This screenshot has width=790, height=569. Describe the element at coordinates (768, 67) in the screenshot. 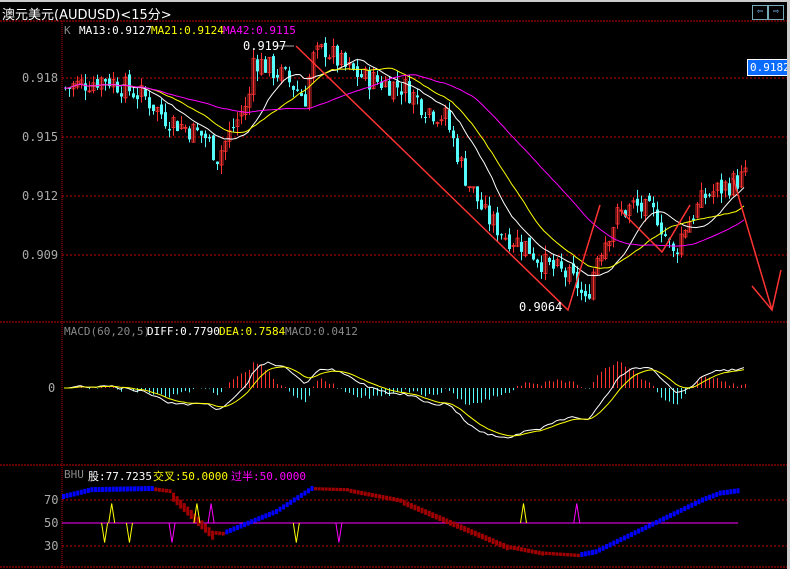

I see `current-price-tag: 0.9182` at that location.